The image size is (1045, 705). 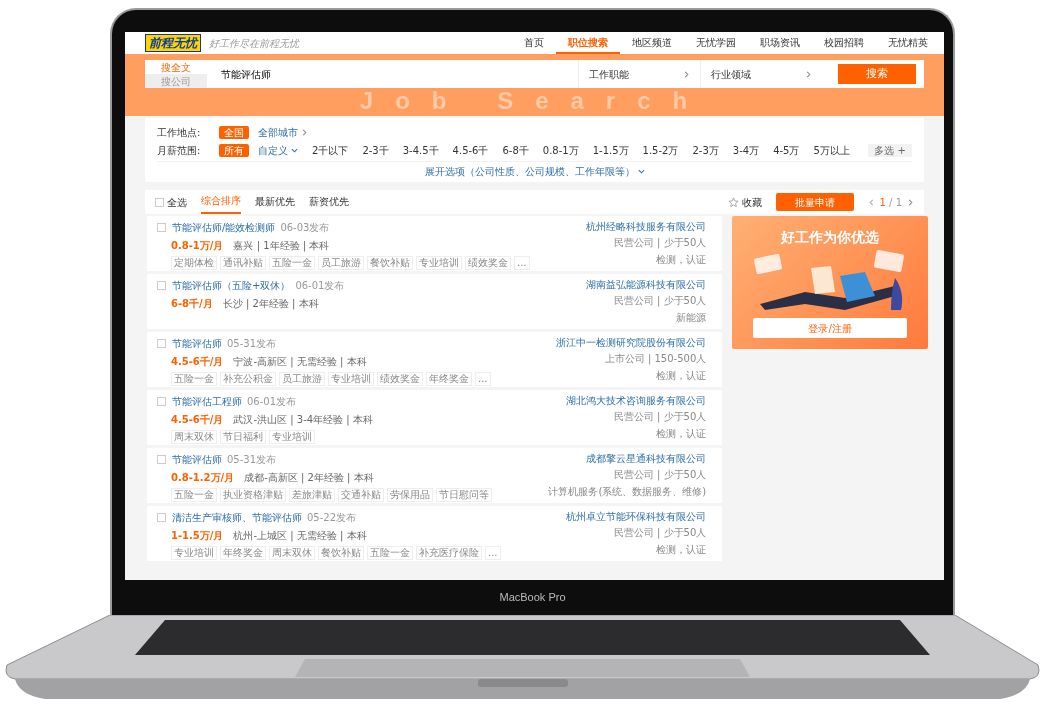 I want to click on benefit-tag: 执业资格津贴, so click(x=253, y=495).